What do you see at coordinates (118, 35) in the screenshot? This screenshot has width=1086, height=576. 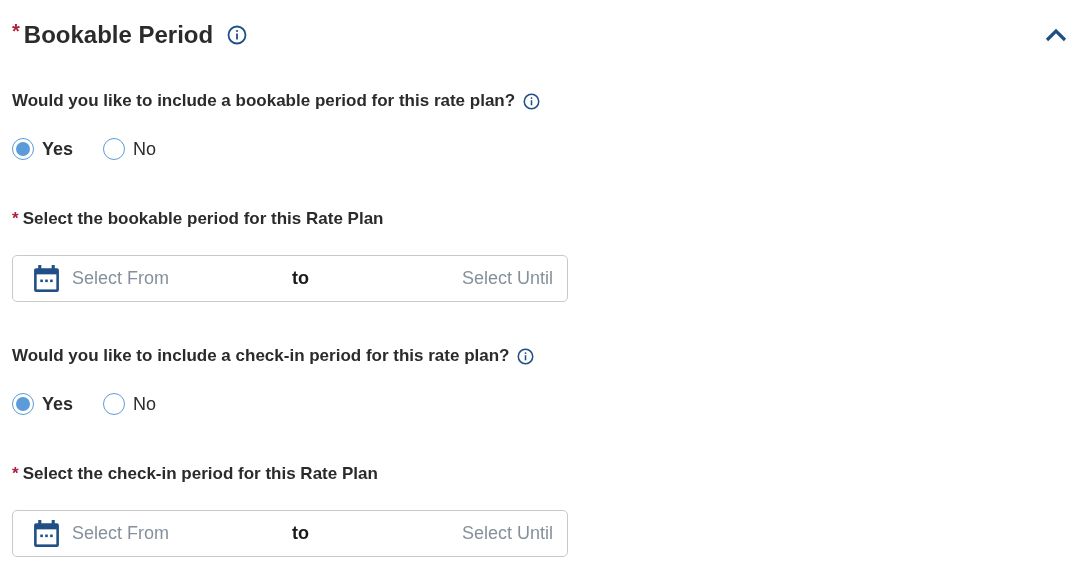 I see `section-title: Bookable Period` at bounding box center [118, 35].